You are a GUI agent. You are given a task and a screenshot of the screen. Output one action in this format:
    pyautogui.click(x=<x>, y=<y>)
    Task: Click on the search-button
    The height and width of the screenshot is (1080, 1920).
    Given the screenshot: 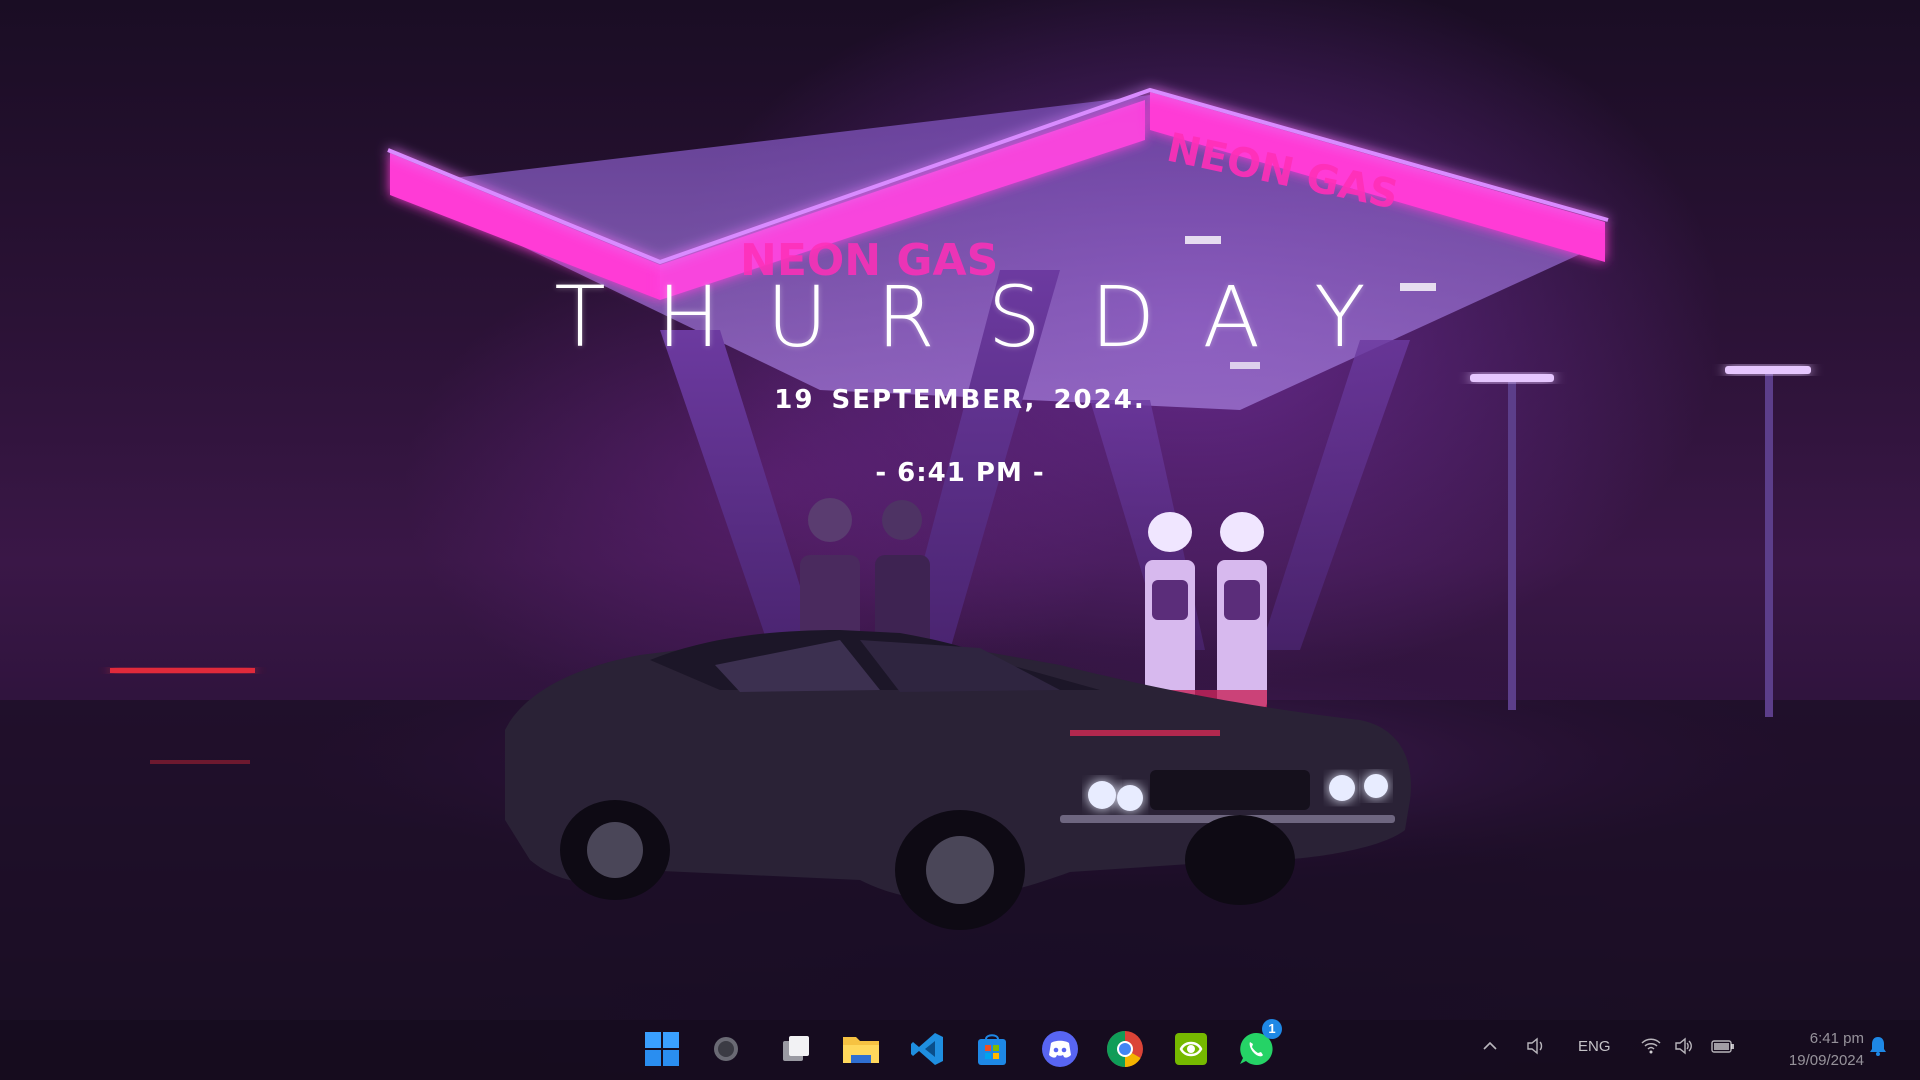 What is the action you would take?
    pyautogui.click(x=726, y=1049)
    